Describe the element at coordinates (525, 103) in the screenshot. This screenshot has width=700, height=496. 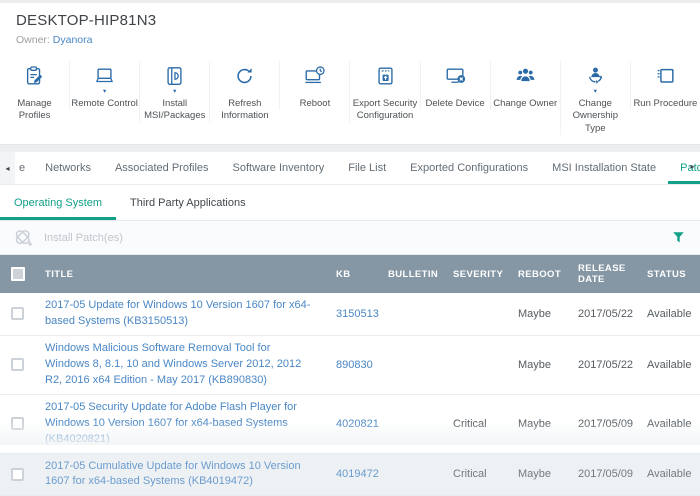
I see `toolbar-button-label: Change Owner` at that location.